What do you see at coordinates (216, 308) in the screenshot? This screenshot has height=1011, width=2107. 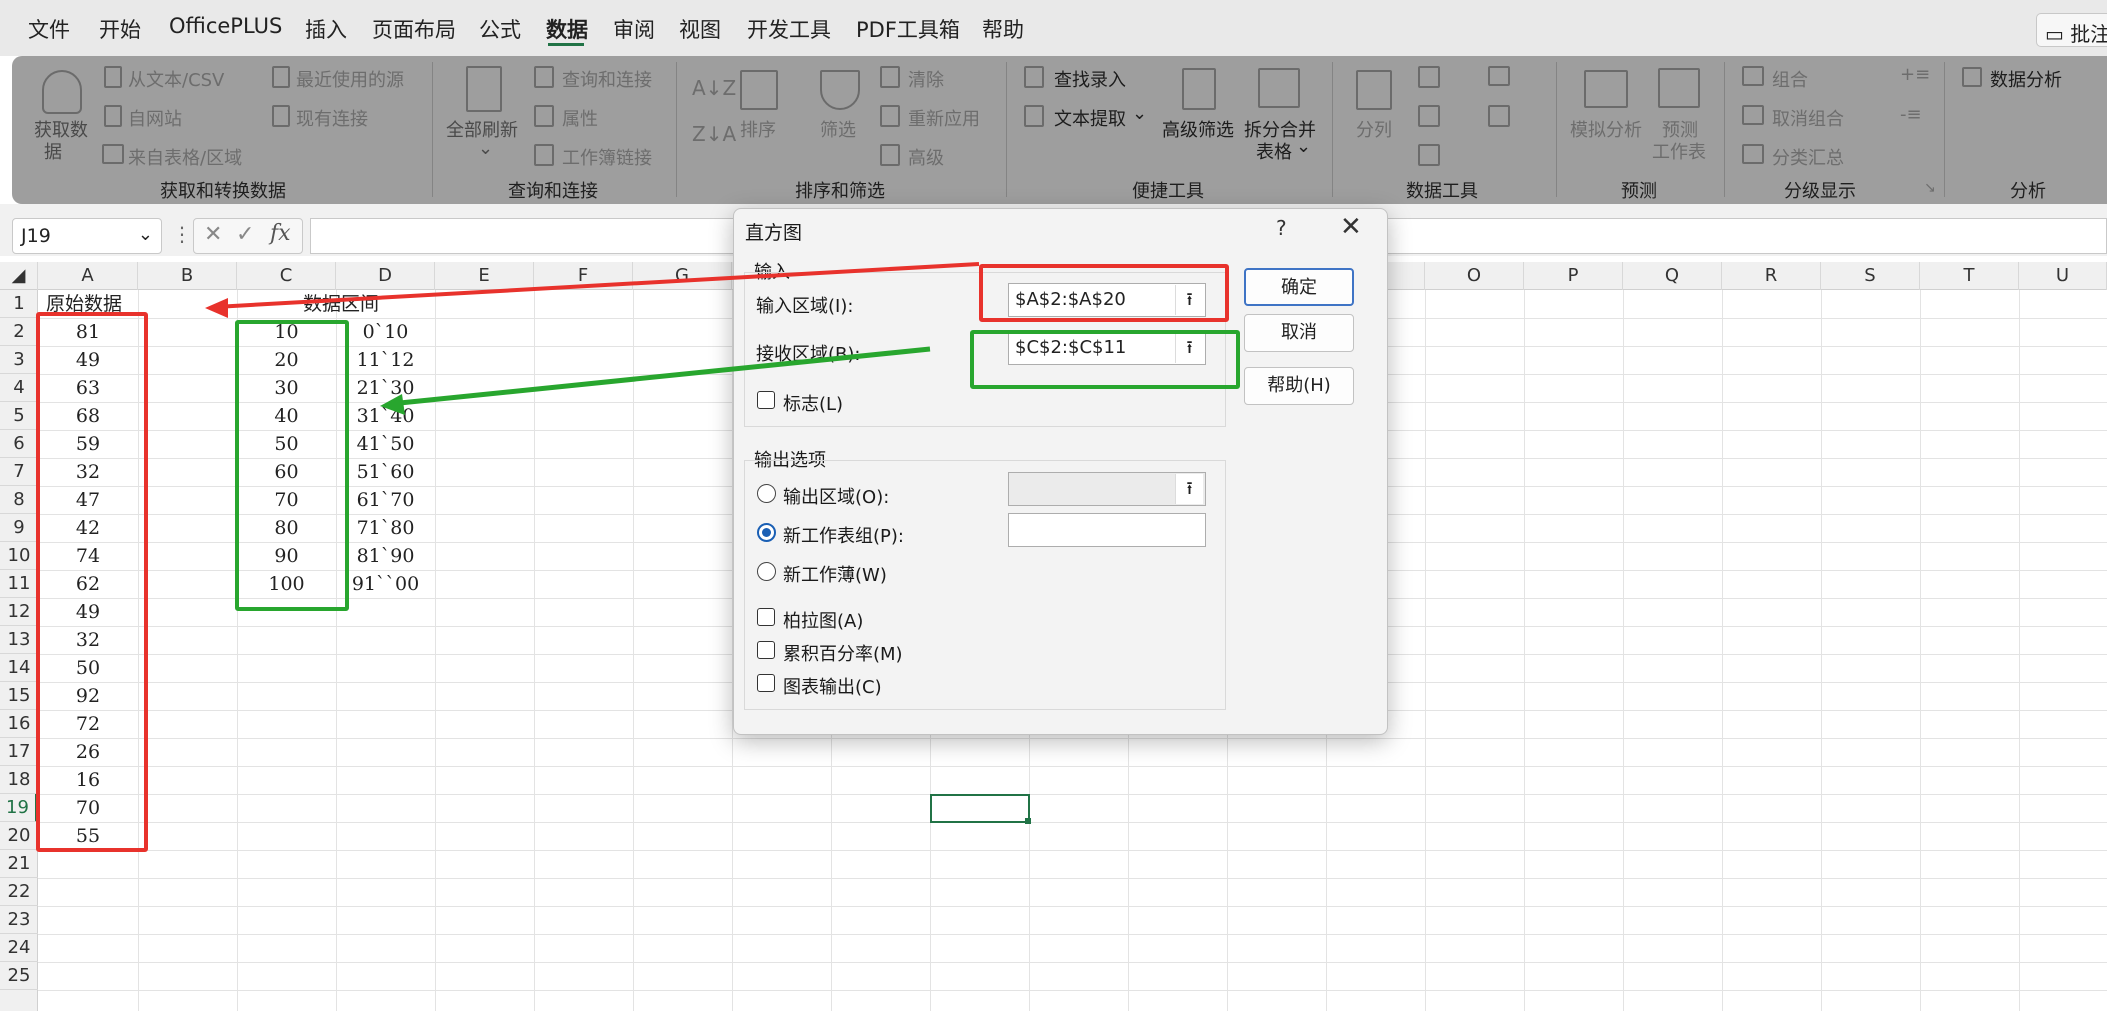 I see `red-arrowhead-icon` at bounding box center [216, 308].